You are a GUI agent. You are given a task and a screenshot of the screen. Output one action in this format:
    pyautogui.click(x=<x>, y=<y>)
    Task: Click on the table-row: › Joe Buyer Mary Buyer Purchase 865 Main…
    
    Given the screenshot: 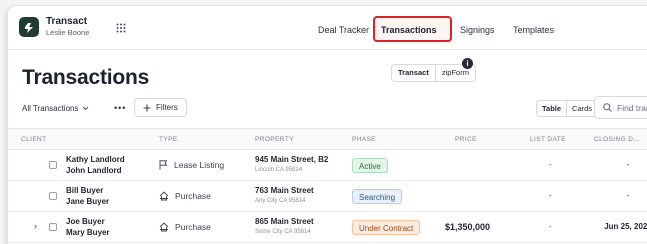 What is the action you would take?
    pyautogui.click(x=327, y=227)
    